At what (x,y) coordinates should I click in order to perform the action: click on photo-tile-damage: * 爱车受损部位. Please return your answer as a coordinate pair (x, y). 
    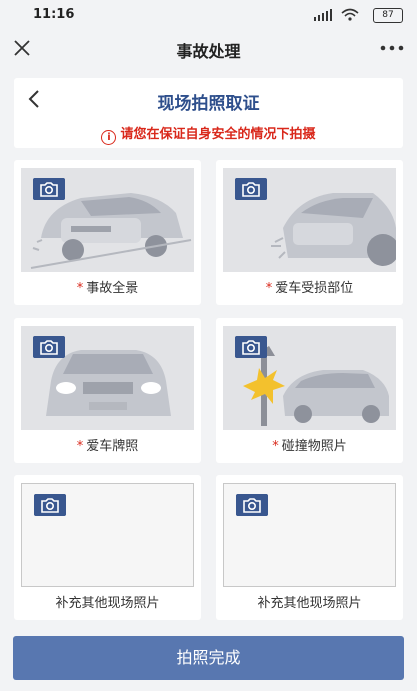
    Looking at the image, I should click on (309, 232).